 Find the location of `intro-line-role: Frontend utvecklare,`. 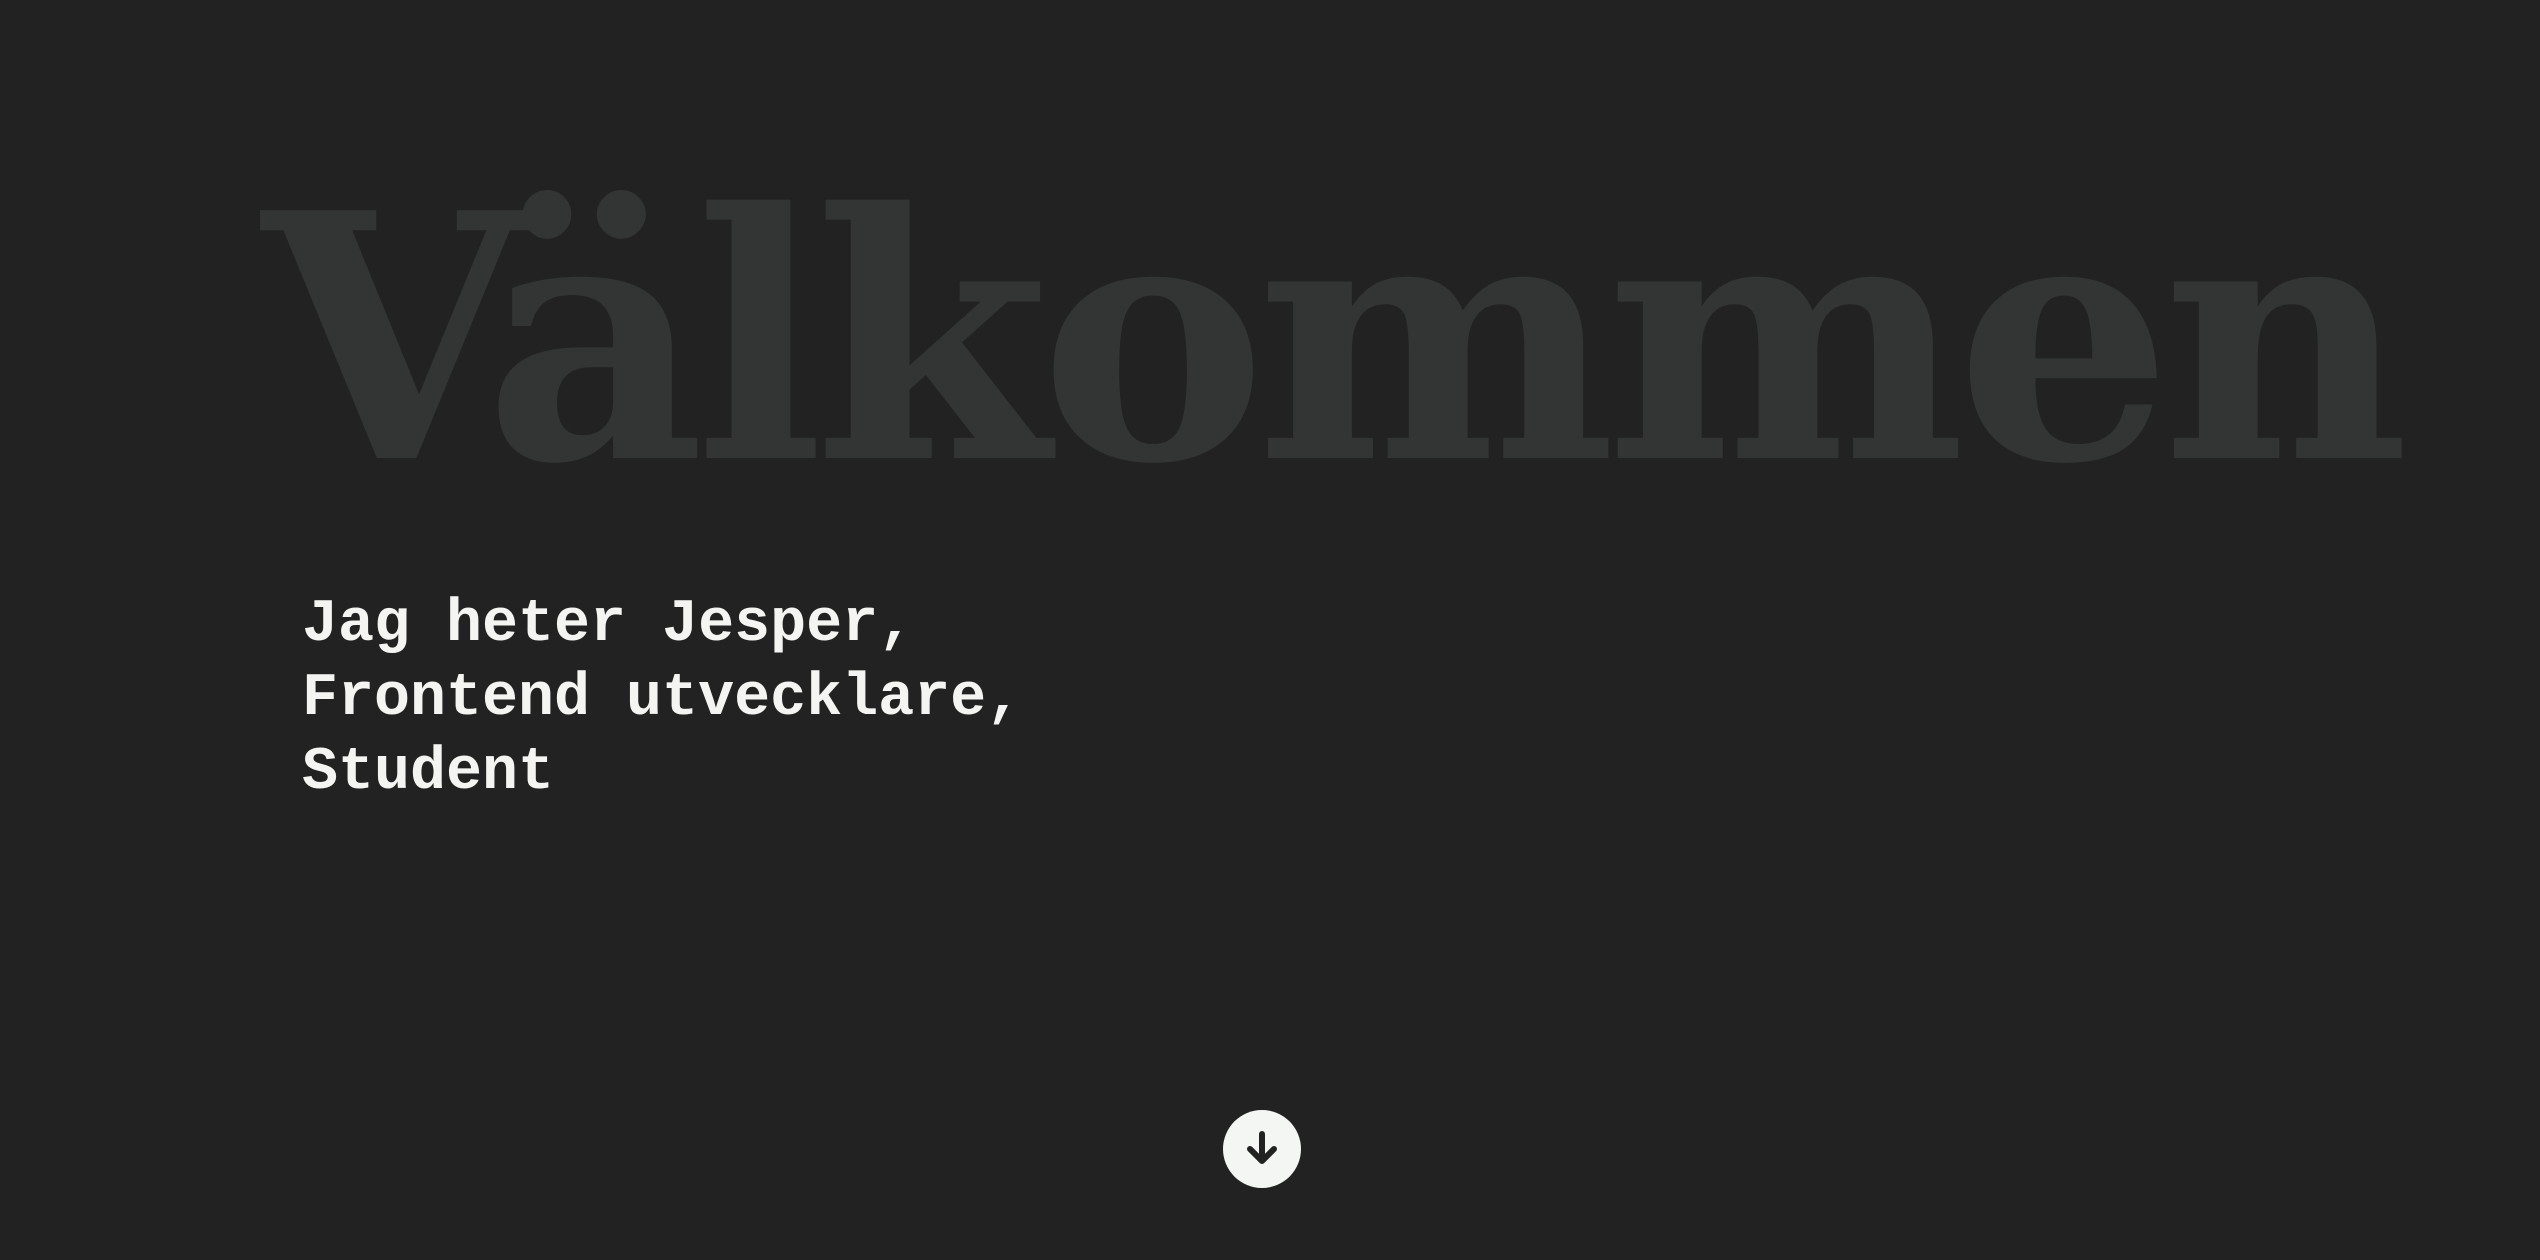

intro-line-role: Frontend utvecklare, is located at coordinates (662, 699).